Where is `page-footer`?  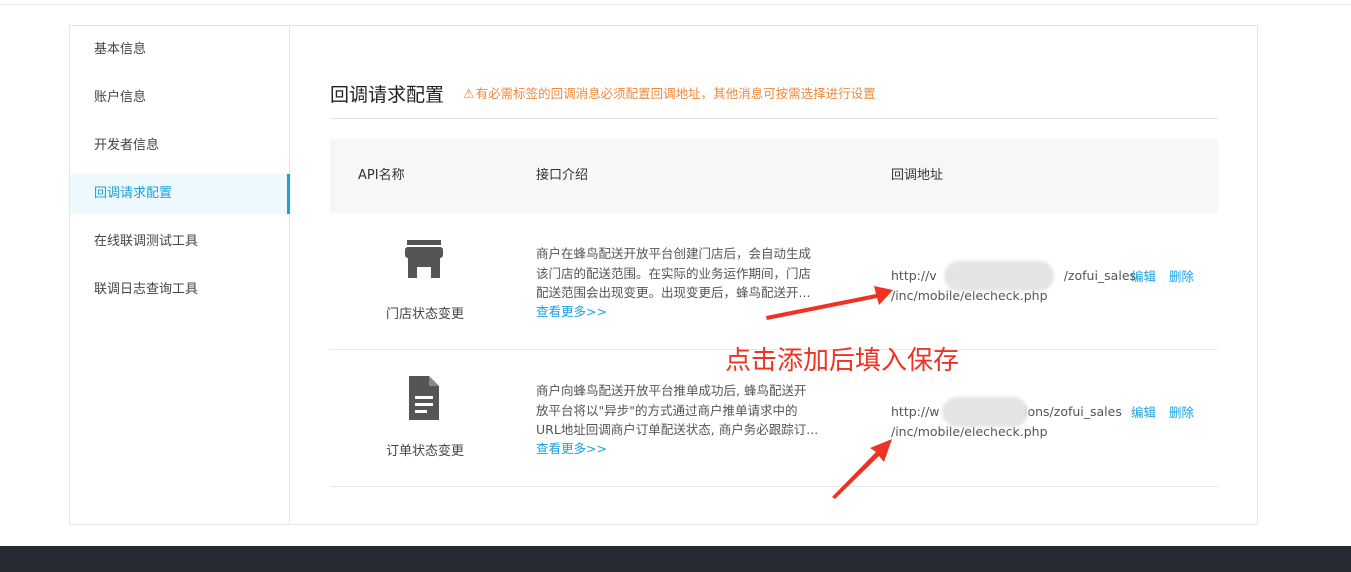
page-footer is located at coordinates (675, 559).